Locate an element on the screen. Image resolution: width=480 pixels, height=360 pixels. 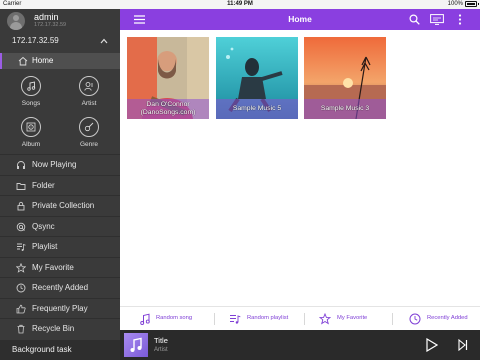
thumbs-up-icon is located at coordinates (21, 309).